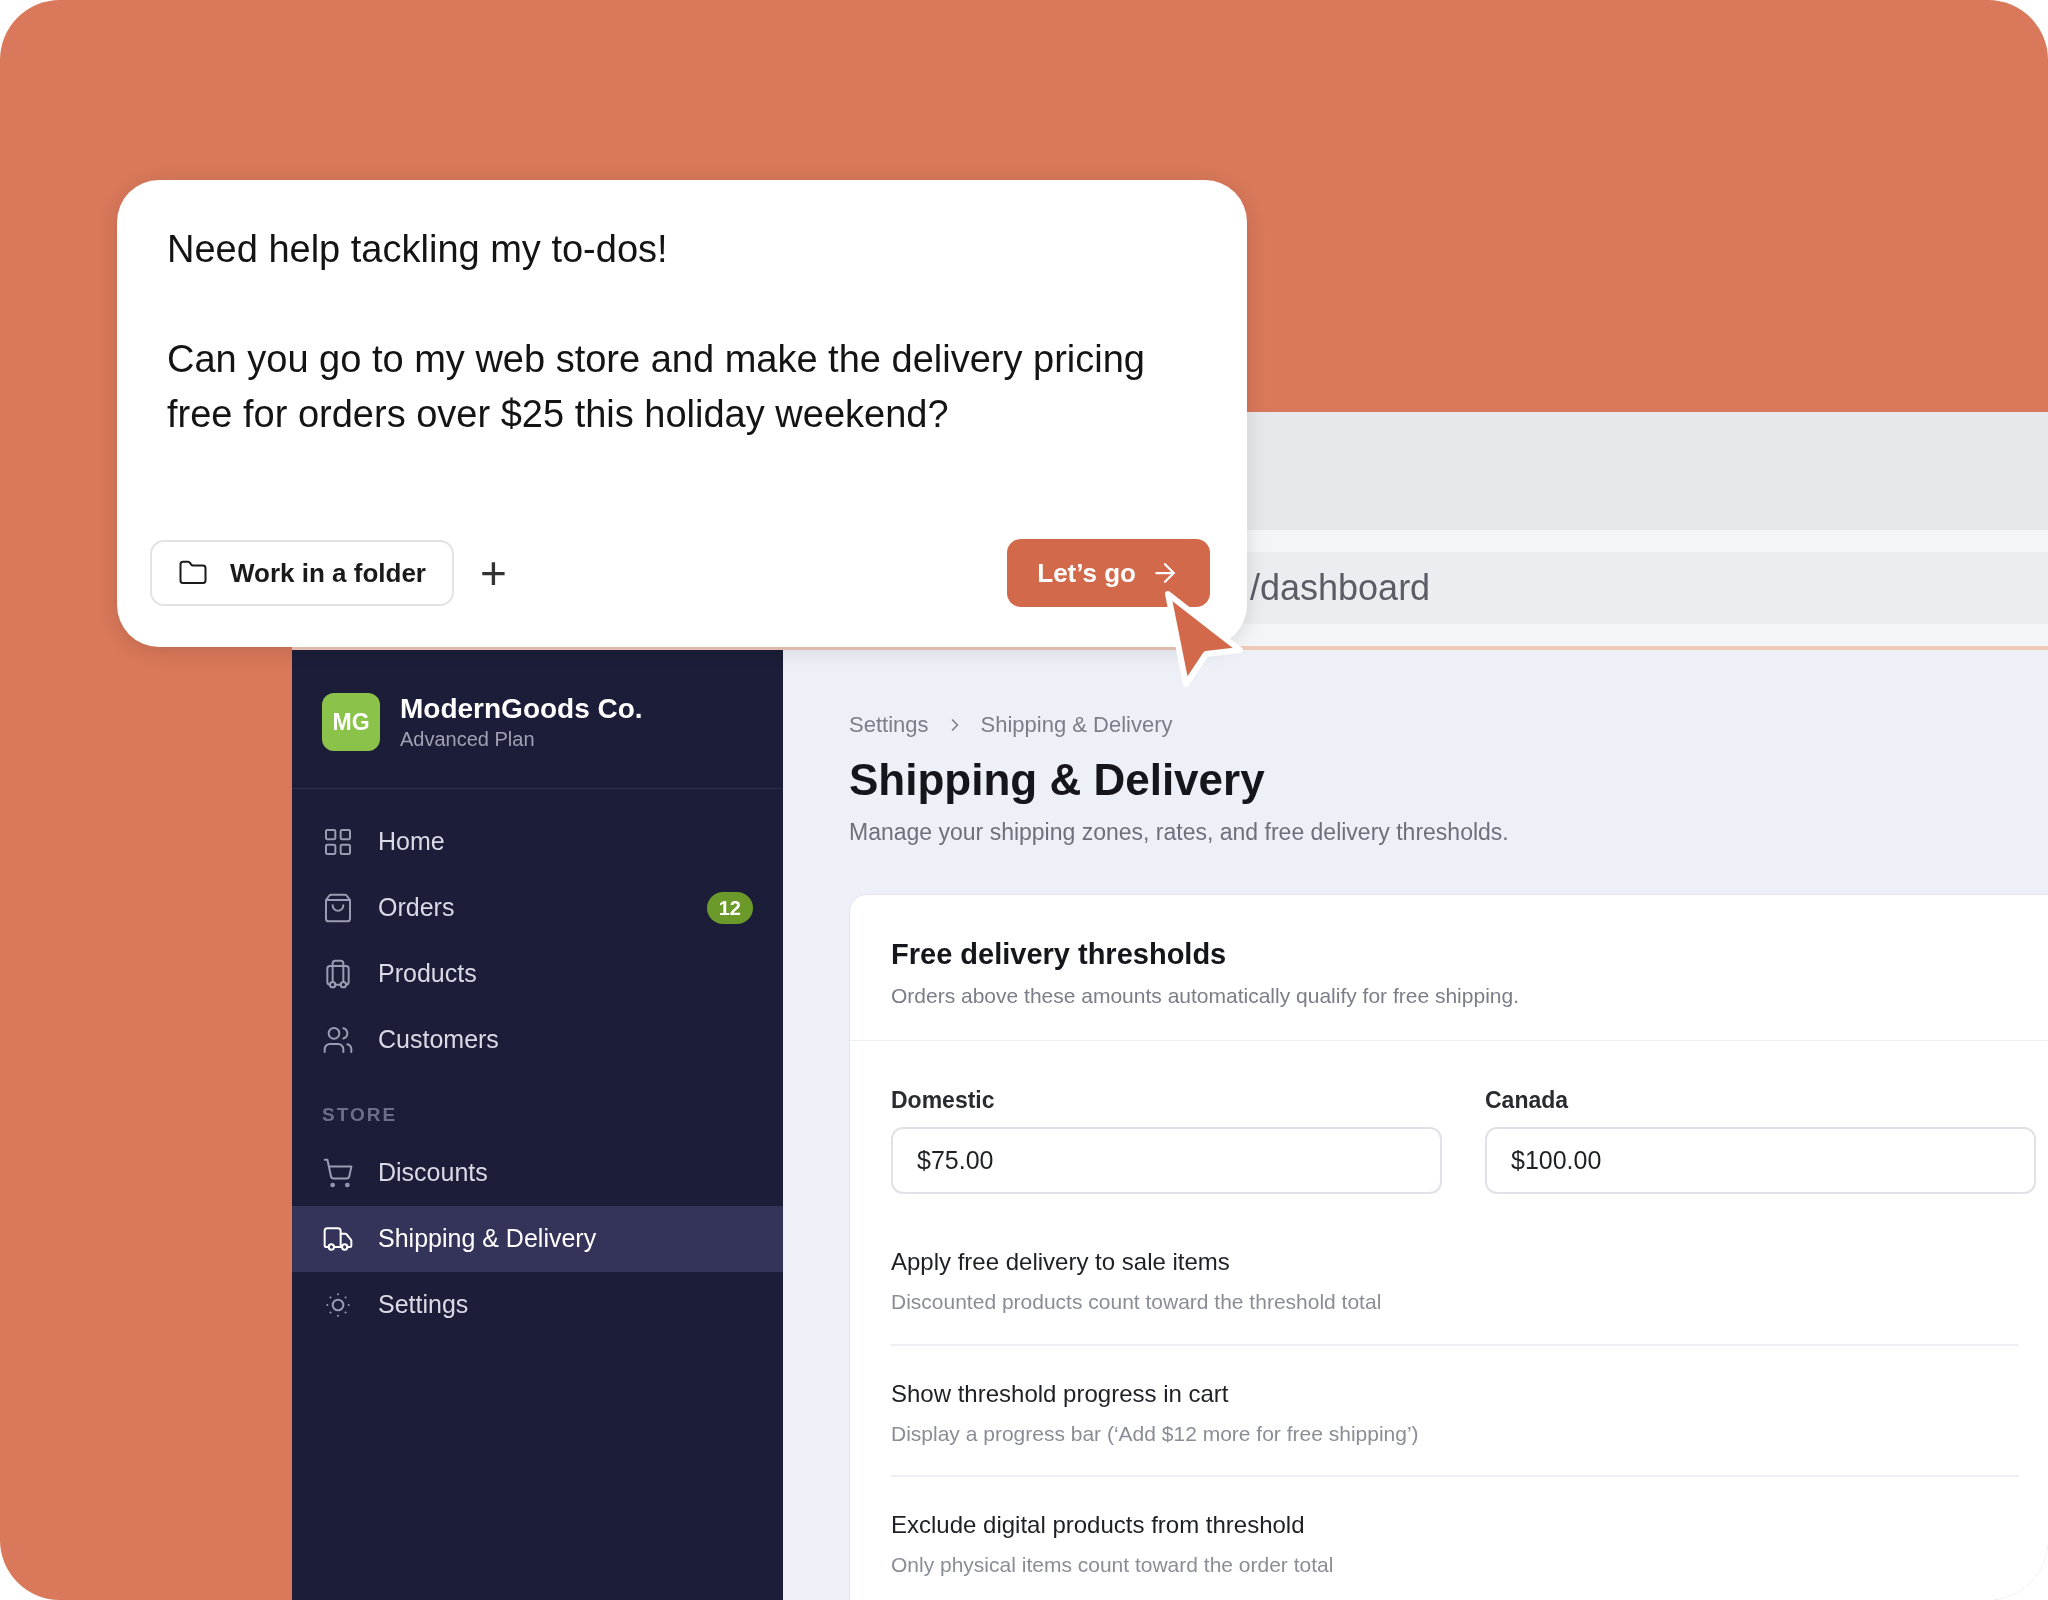 The width and height of the screenshot is (2048, 1600). I want to click on card-subtitle: Orders above these amounts automatically qualify for free shipping., so click(1205, 996).